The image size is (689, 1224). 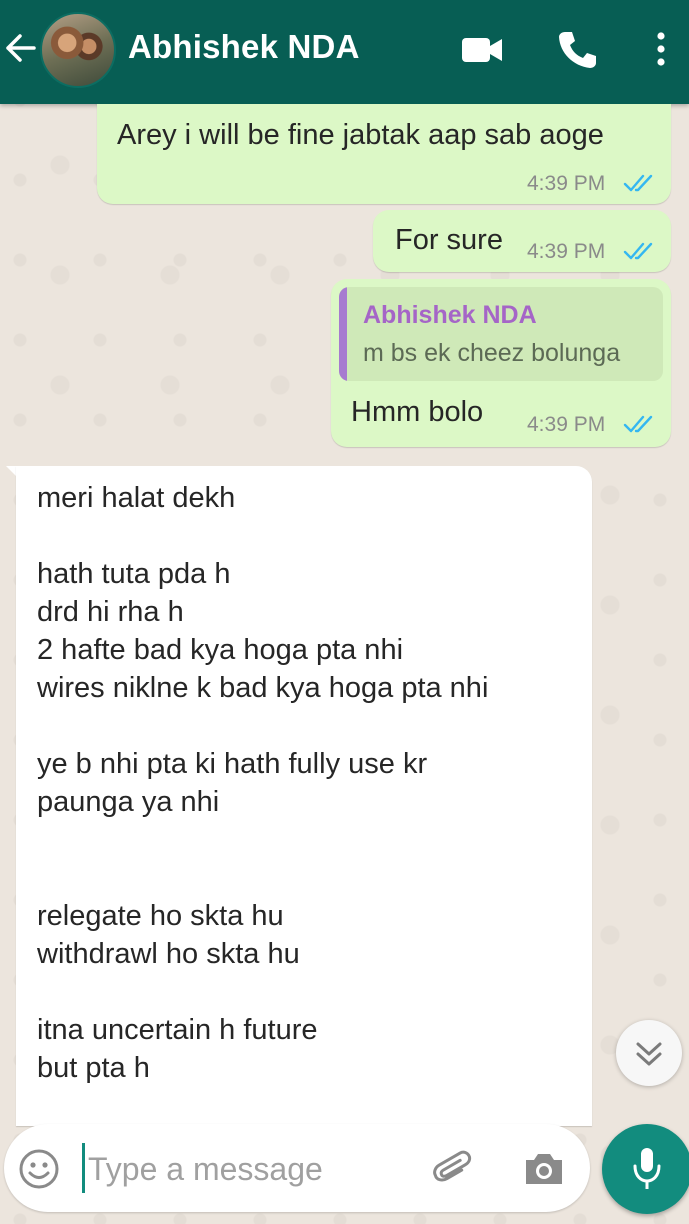 I want to click on quote-accent-bar, so click(x=343, y=334).